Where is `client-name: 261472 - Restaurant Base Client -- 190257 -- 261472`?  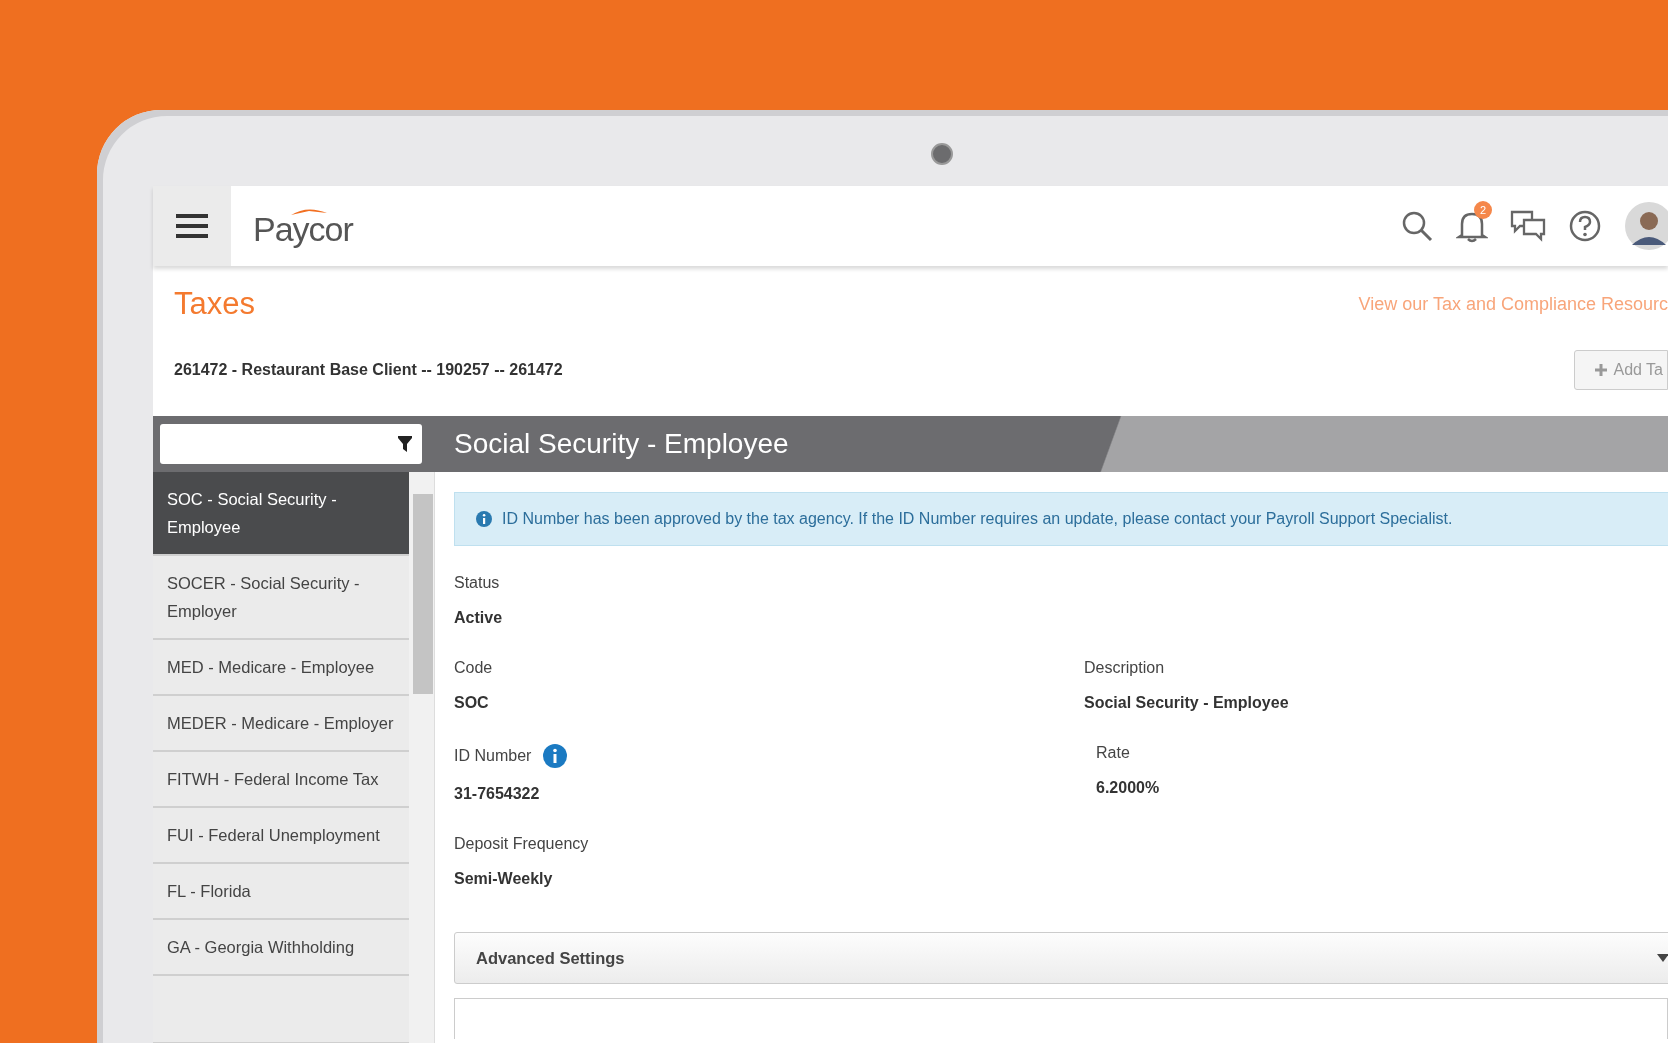
client-name: 261472 - Restaurant Base Client -- 190257 -- 261472 is located at coordinates (368, 370).